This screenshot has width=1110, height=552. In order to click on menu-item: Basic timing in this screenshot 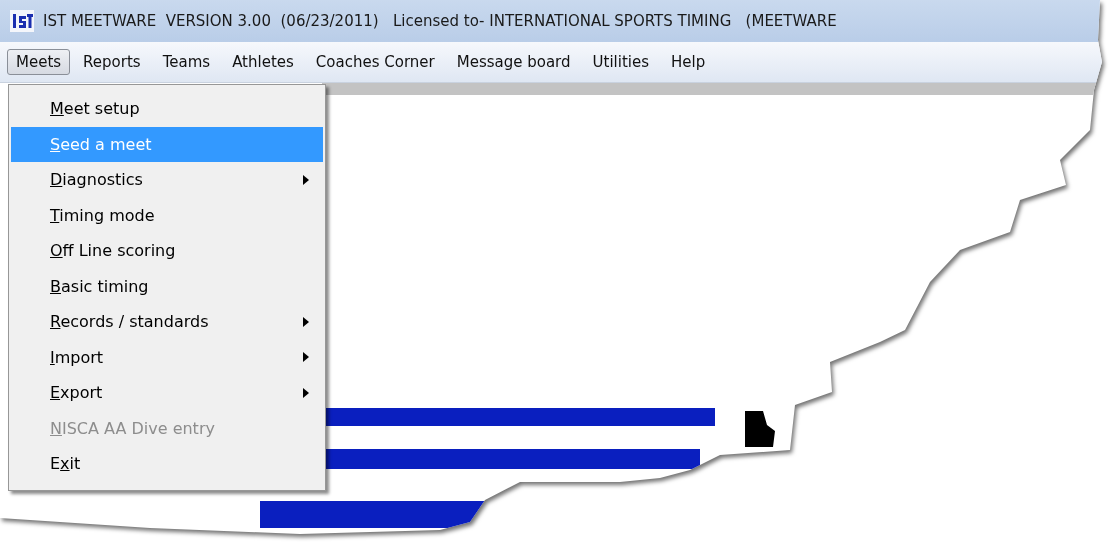, I will do `click(167, 286)`.